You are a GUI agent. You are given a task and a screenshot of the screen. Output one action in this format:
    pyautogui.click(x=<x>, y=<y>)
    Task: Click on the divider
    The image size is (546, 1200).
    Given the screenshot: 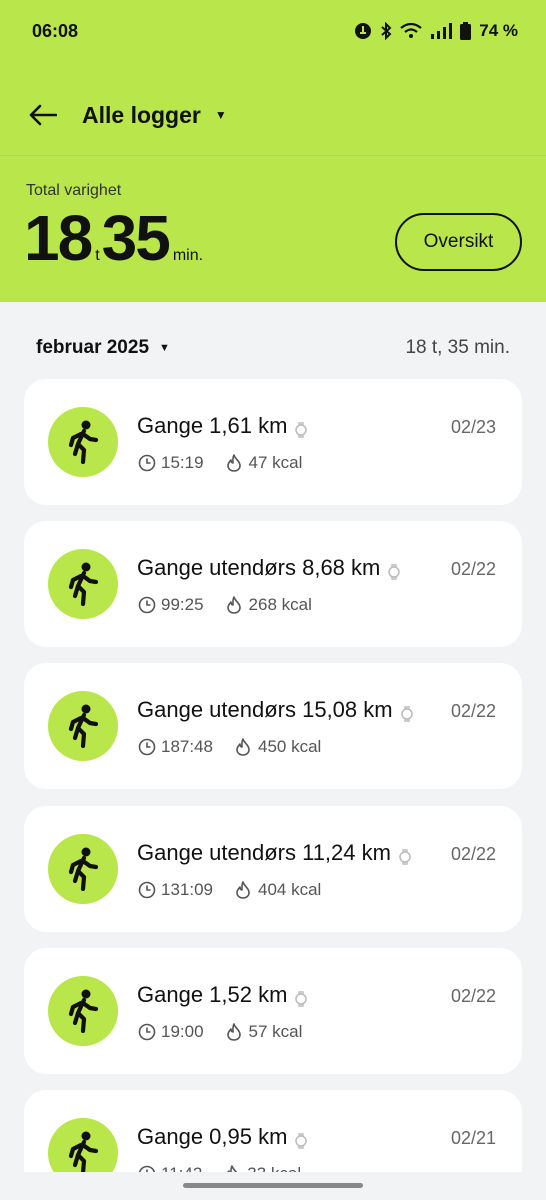 What is the action you would take?
    pyautogui.click(x=273, y=155)
    